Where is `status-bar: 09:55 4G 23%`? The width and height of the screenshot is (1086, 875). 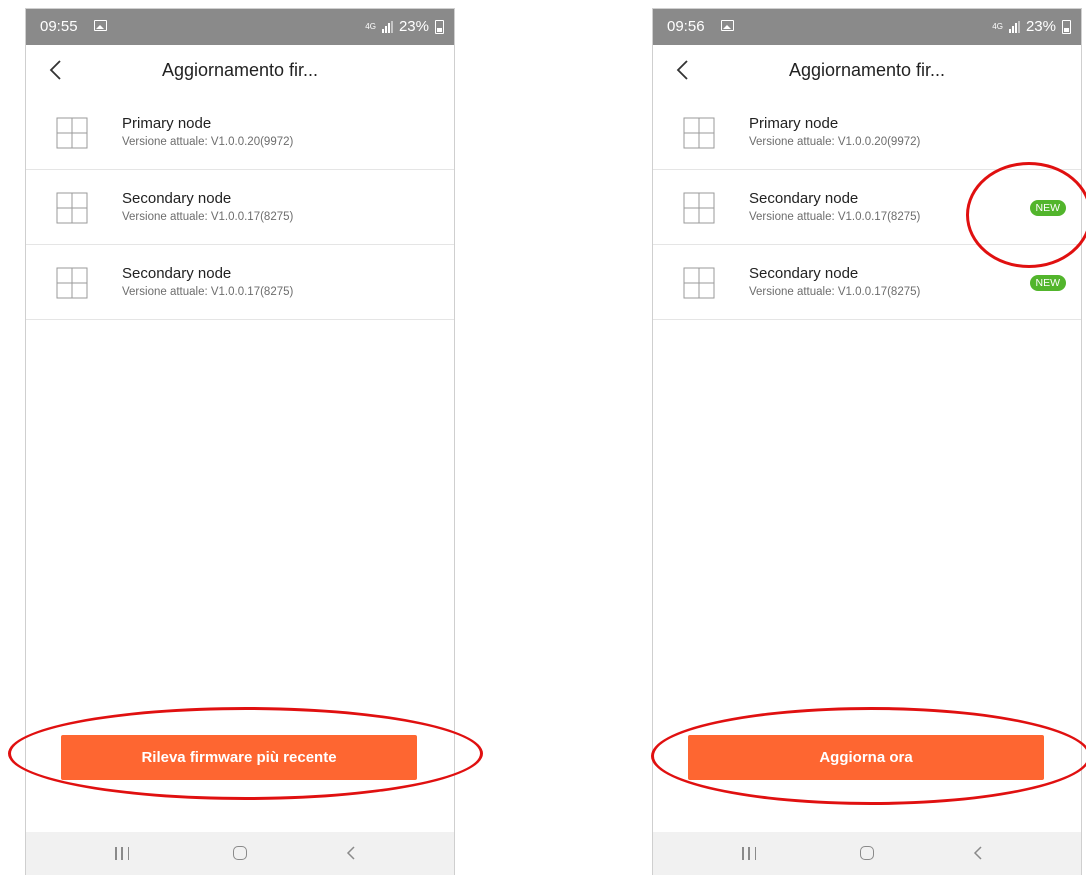
status-bar: 09:55 4G 23% is located at coordinates (240, 27).